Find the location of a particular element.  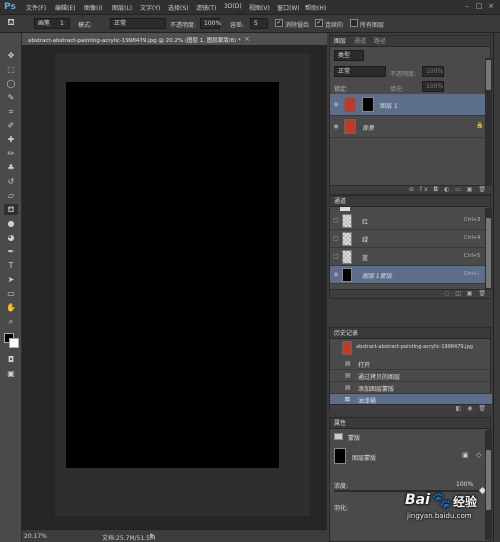

menu-image: 图像(I) is located at coordinates (93, 7).